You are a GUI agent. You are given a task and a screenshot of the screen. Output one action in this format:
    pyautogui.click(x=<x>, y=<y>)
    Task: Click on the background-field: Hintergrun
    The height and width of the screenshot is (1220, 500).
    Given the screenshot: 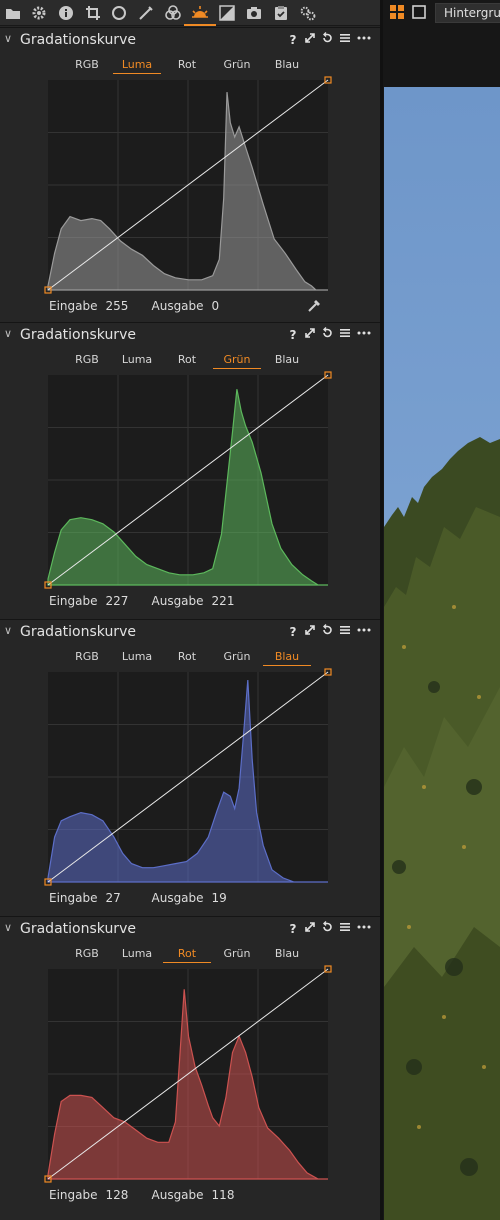 What is the action you would take?
    pyautogui.click(x=467, y=13)
    